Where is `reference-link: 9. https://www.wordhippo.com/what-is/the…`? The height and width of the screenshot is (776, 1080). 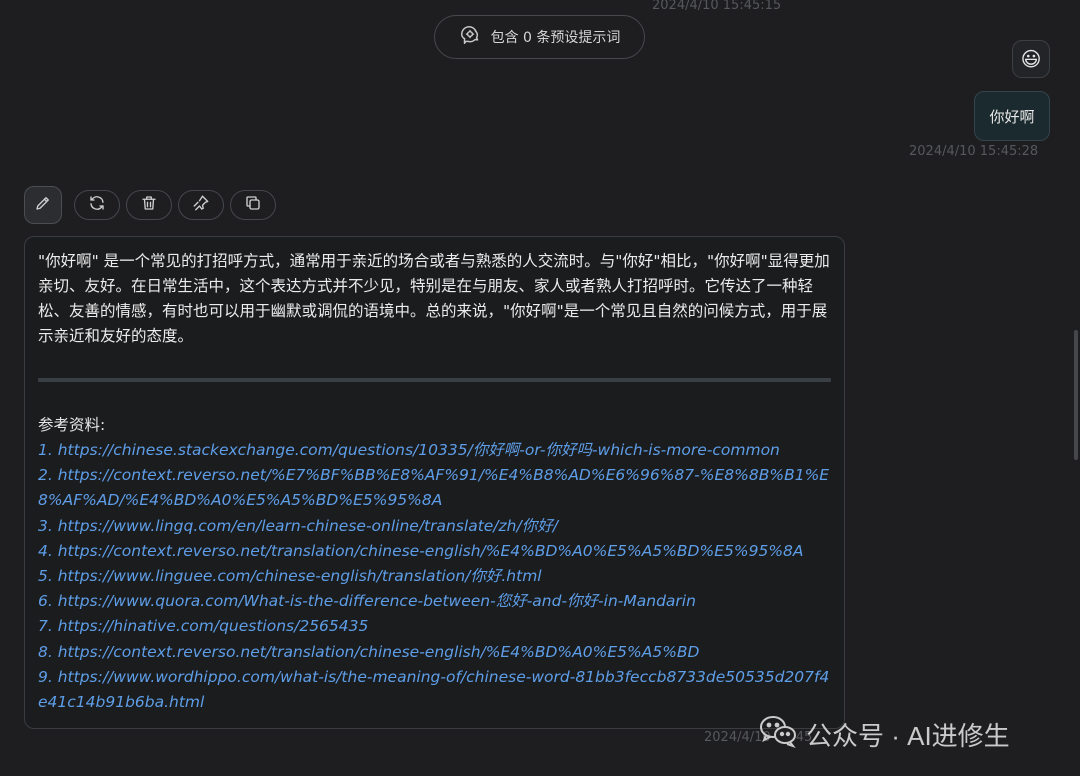 reference-link: 9. https://www.wordhippo.com/what-is/the… is located at coordinates (433, 689).